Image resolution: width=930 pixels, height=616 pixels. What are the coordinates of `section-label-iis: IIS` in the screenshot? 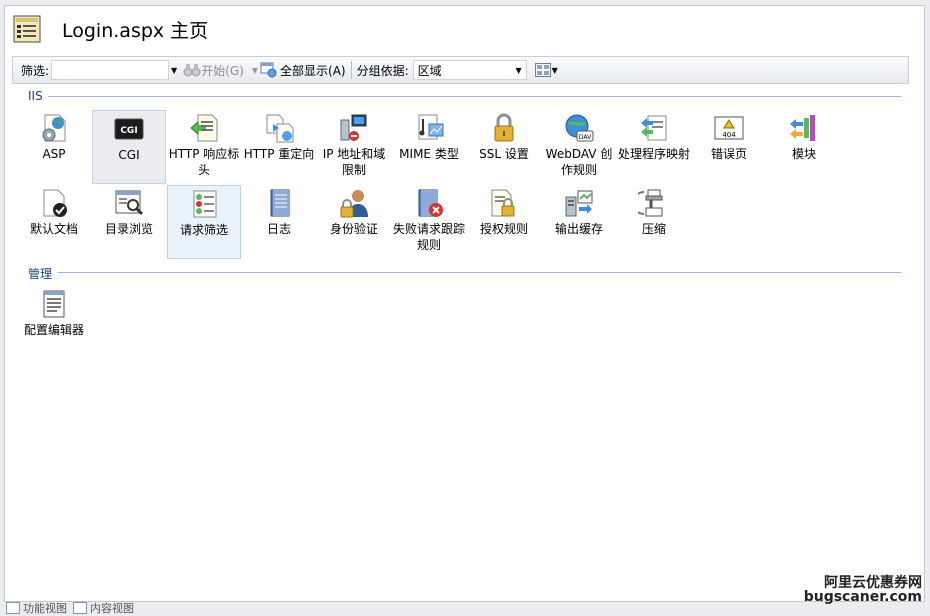 It's located at (35, 96).